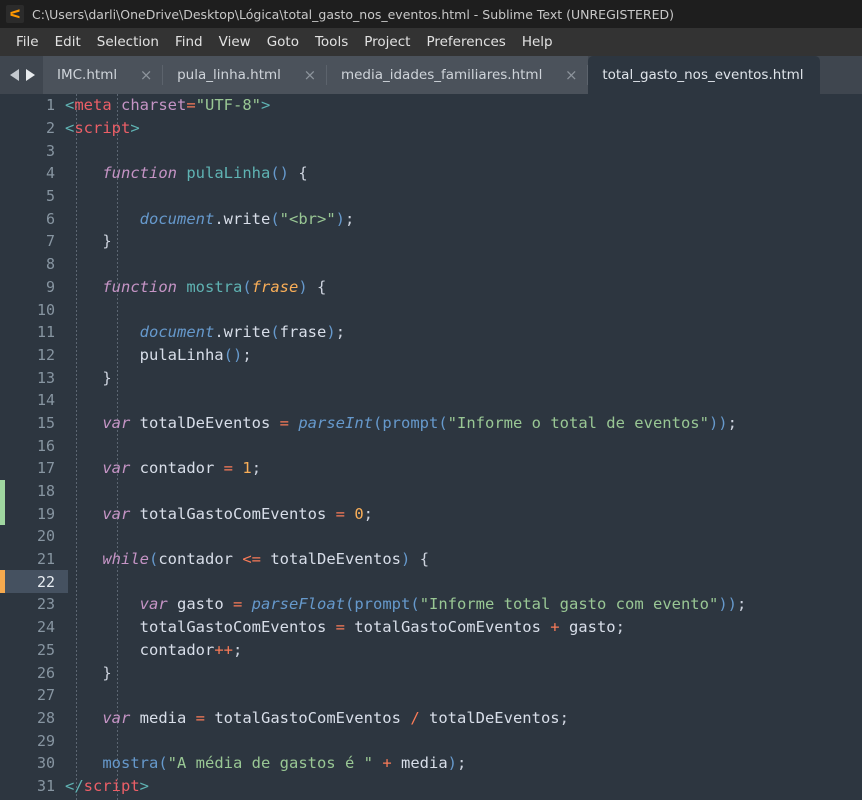 The image size is (862, 800). I want to click on code-line: 14, so click(431, 400).